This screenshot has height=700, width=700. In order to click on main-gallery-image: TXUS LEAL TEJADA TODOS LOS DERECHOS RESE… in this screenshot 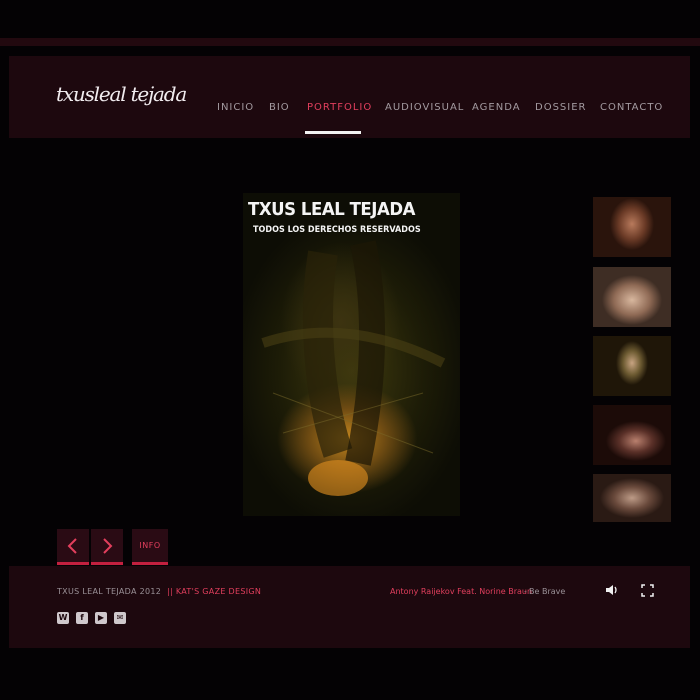, I will do `click(351, 354)`.